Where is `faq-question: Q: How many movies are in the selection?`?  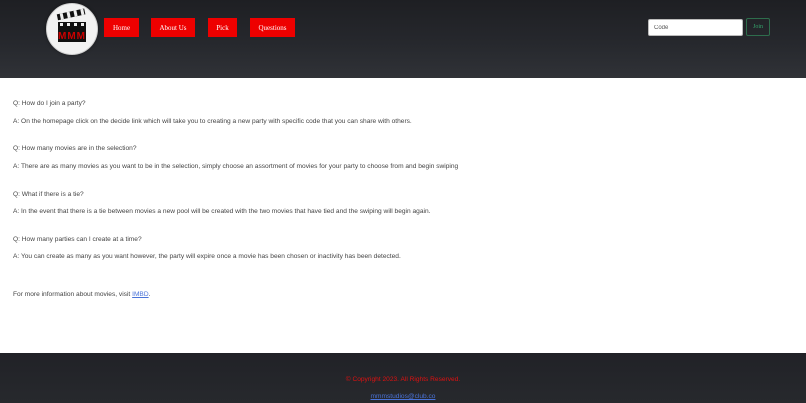
faq-question: Q: How many movies are in the selection? is located at coordinates (75, 148).